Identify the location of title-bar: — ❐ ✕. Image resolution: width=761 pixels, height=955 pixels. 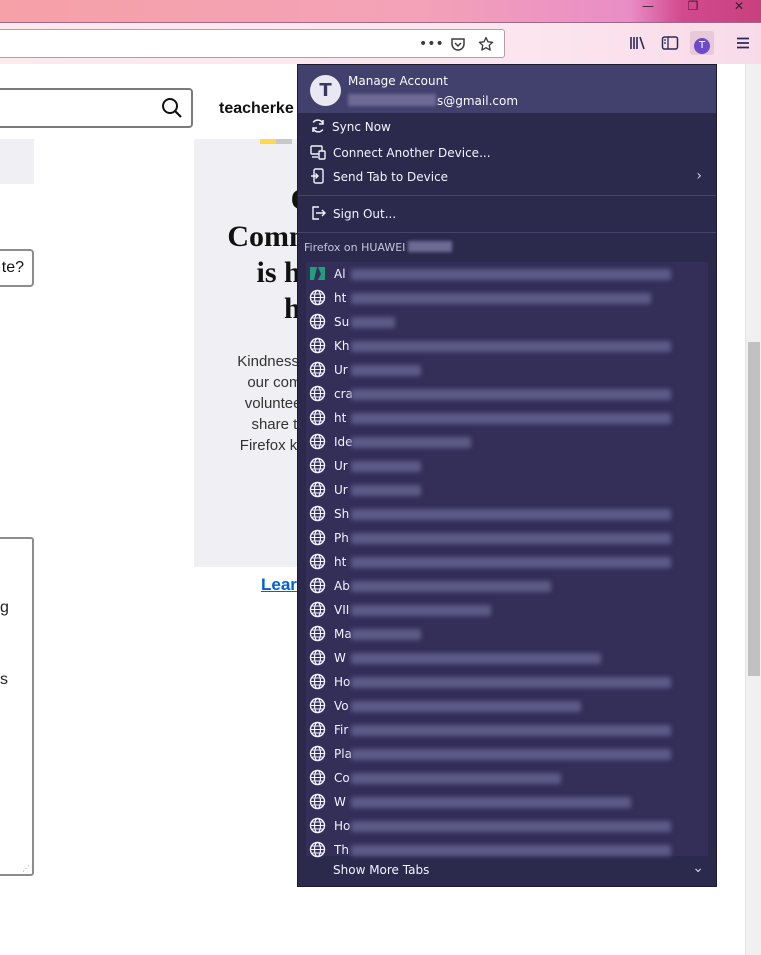
(380, 11).